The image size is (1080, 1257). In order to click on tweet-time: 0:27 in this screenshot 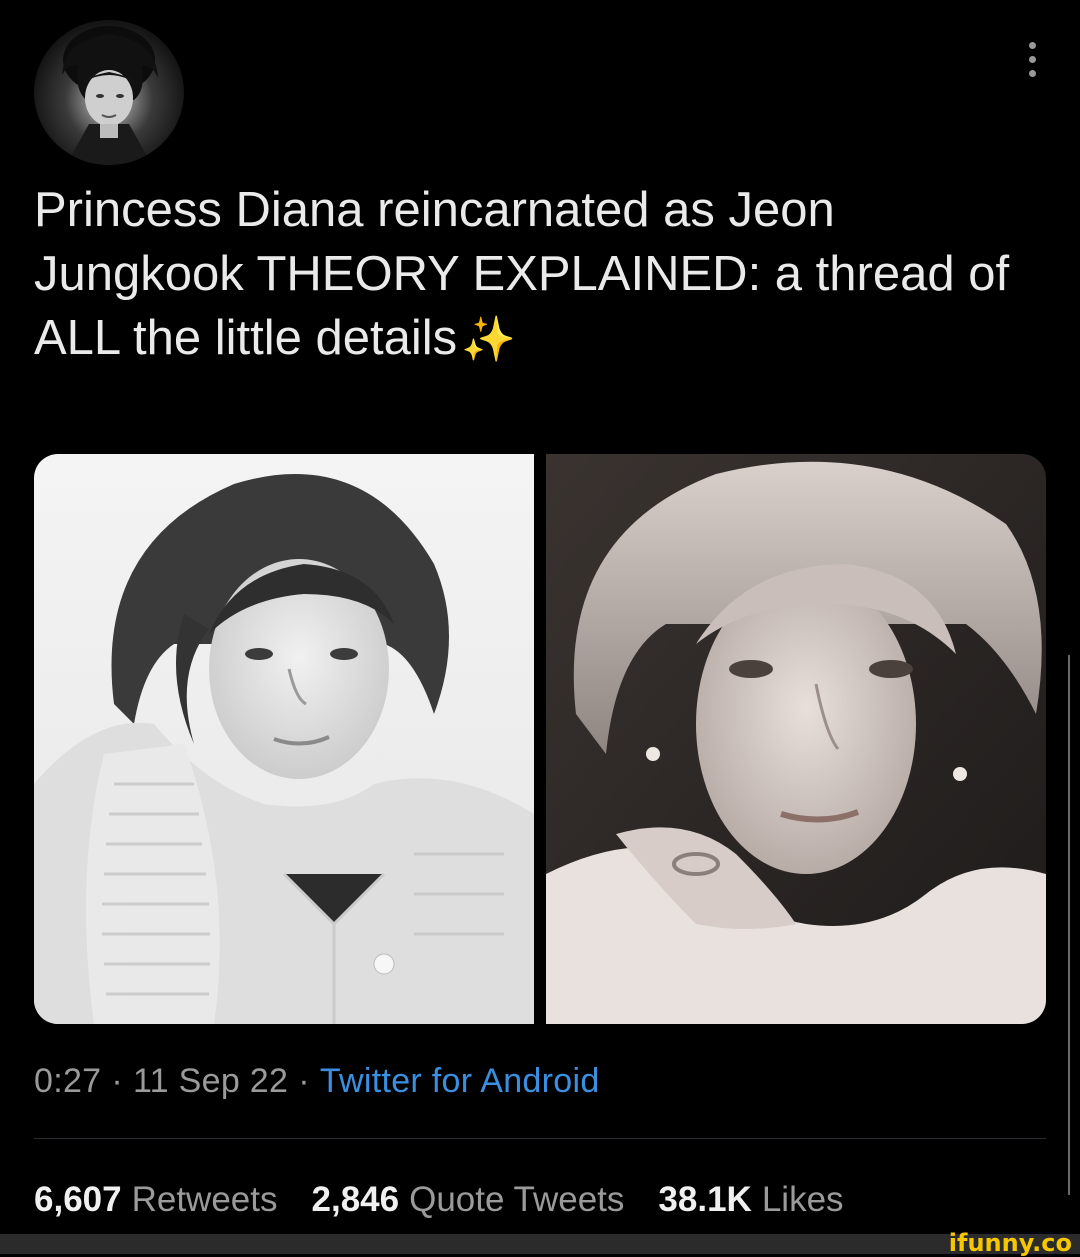, I will do `click(67, 1081)`.